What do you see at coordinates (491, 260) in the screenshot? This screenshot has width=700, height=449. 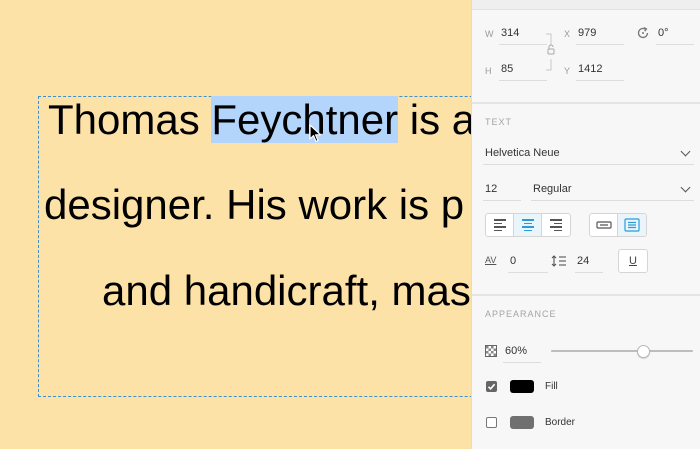 I see `kerning-icon: AV` at bounding box center [491, 260].